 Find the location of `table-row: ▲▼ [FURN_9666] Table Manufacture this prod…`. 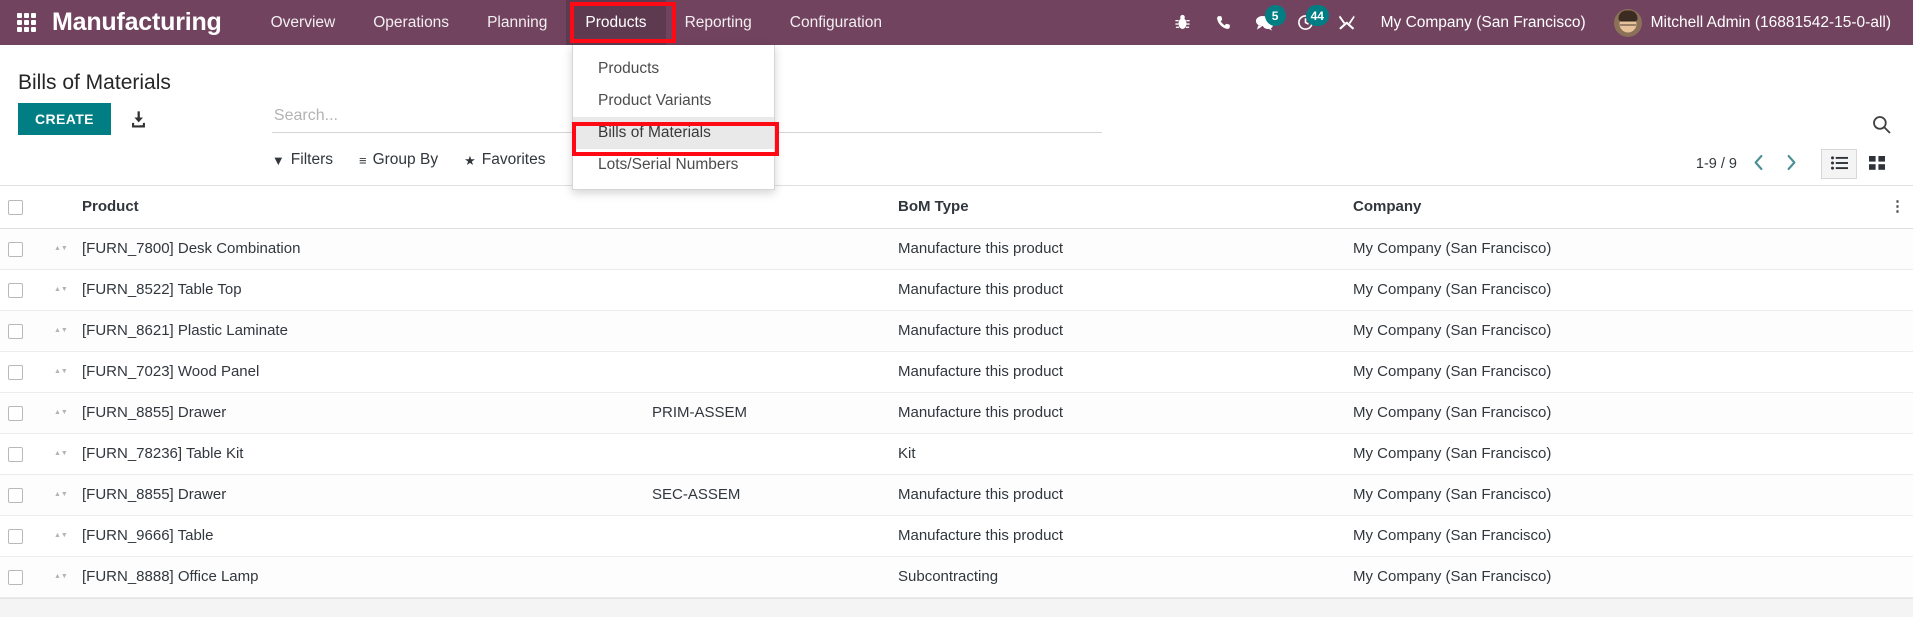

table-row: ▲▼ [FURN_9666] Table Manufacture this prod… is located at coordinates (956, 536).